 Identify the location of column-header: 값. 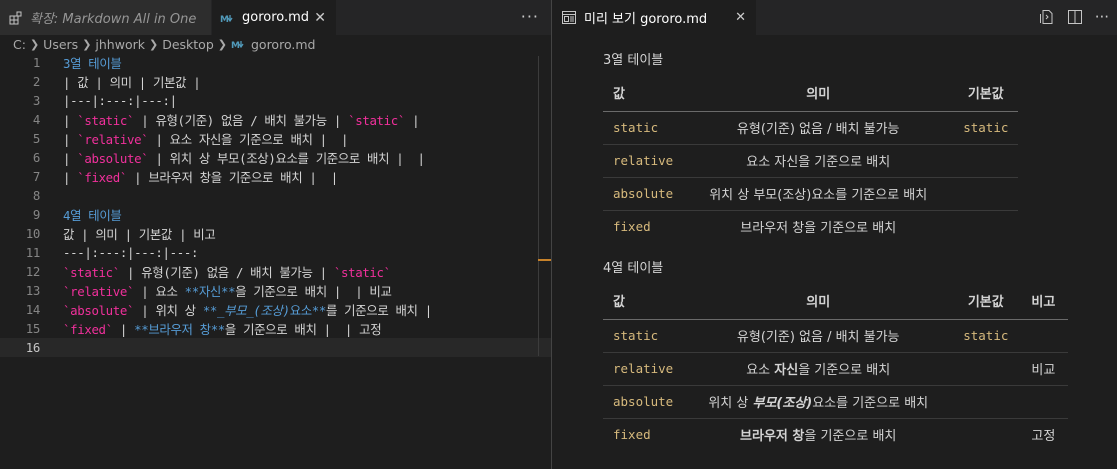
(643, 93).